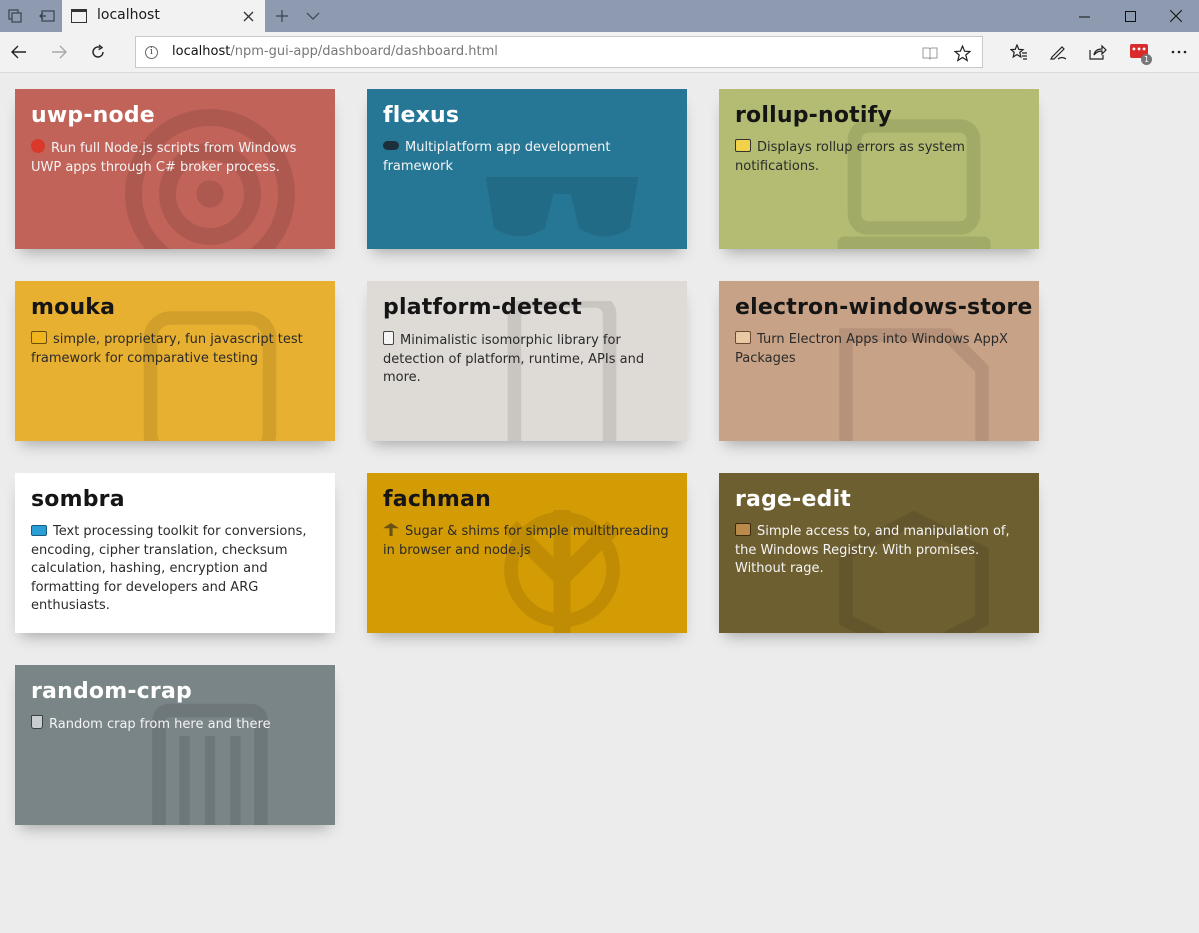  What do you see at coordinates (39, 530) in the screenshot?
I see `keyboard-icon` at bounding box center [39, 530].